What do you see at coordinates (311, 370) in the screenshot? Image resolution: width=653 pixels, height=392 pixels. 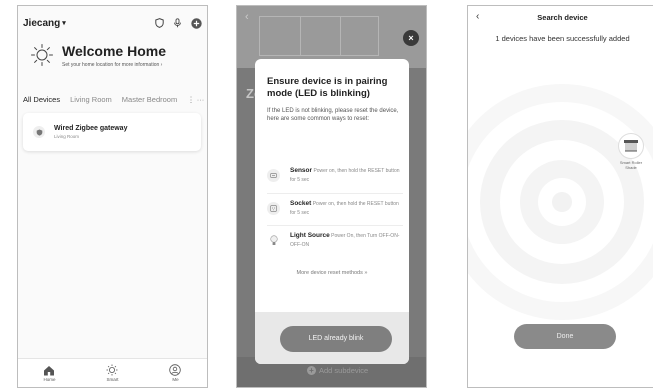 I see `plus-icon: +` at bounding box center [311, 370].